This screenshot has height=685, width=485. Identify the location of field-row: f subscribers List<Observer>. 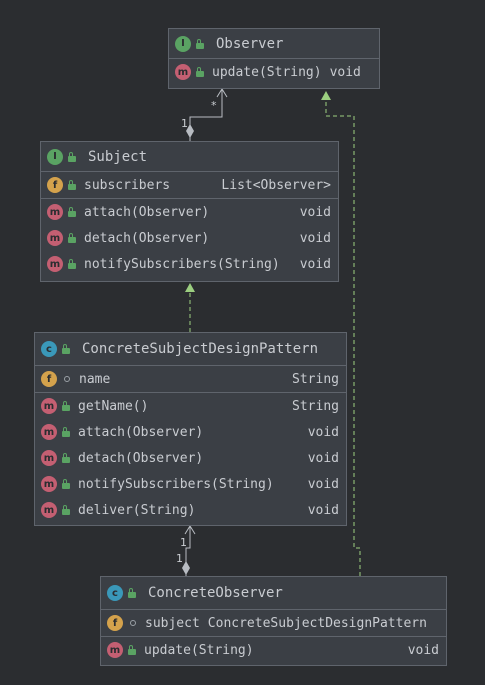
(189, 185).